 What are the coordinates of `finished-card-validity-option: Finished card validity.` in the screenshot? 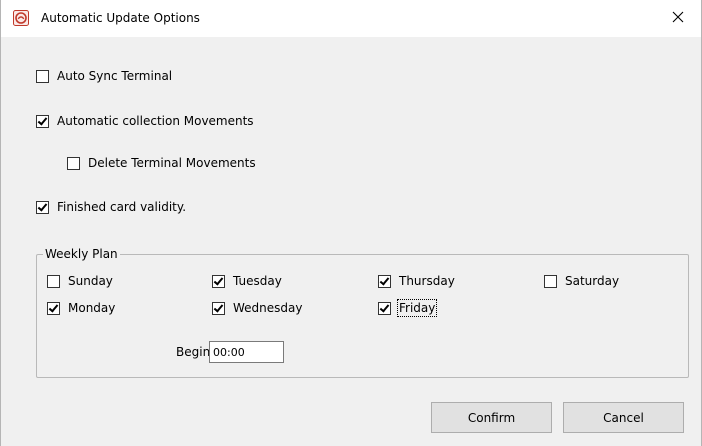 It's located at (111, 207).